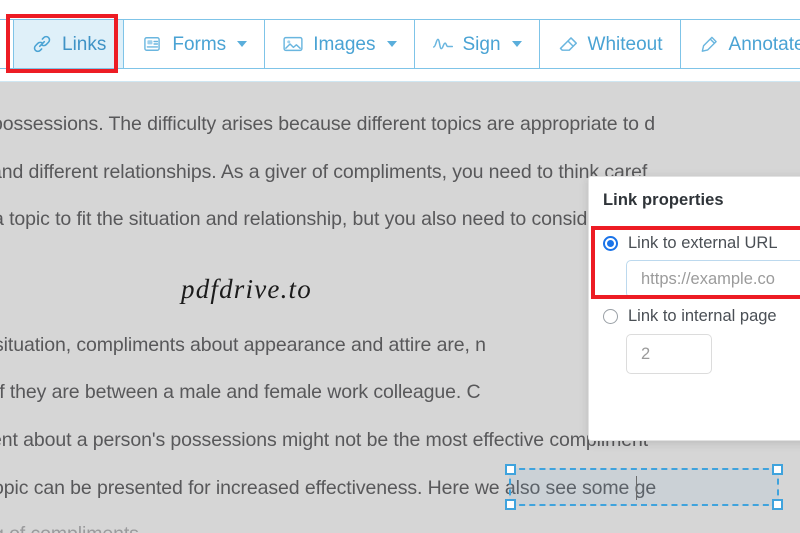  Describe the element at coordinates (443, 44) in the screenshot. I see `signature-icon` at that location.